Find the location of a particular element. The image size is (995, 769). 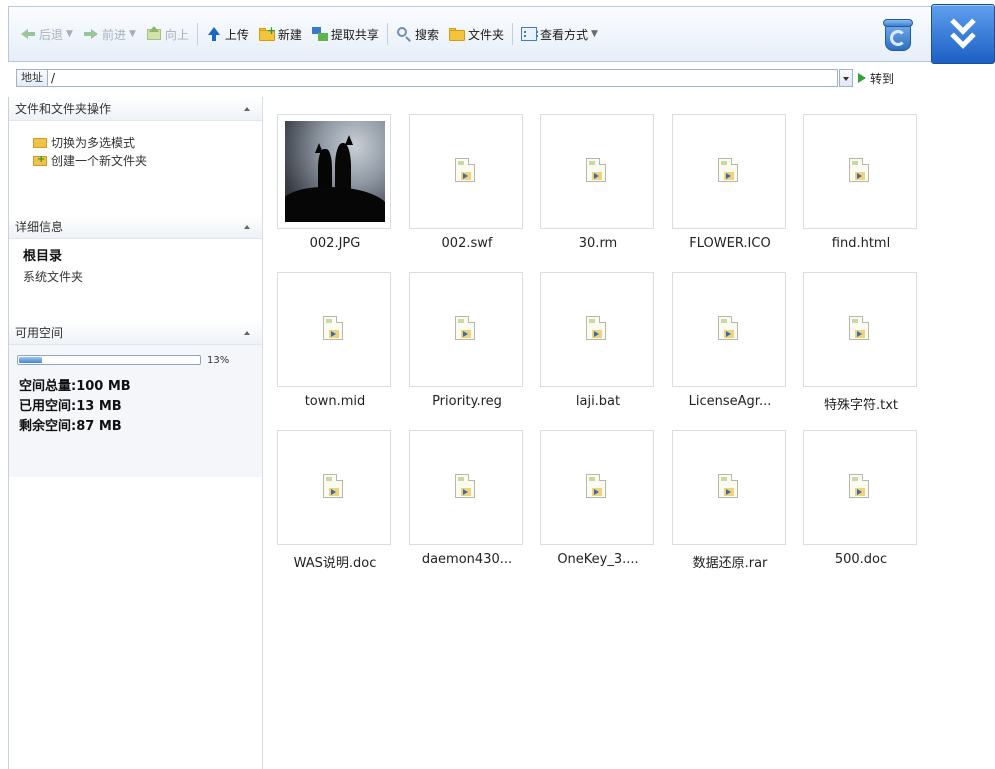

image-thumbnail is located at coordinates (334, 171).